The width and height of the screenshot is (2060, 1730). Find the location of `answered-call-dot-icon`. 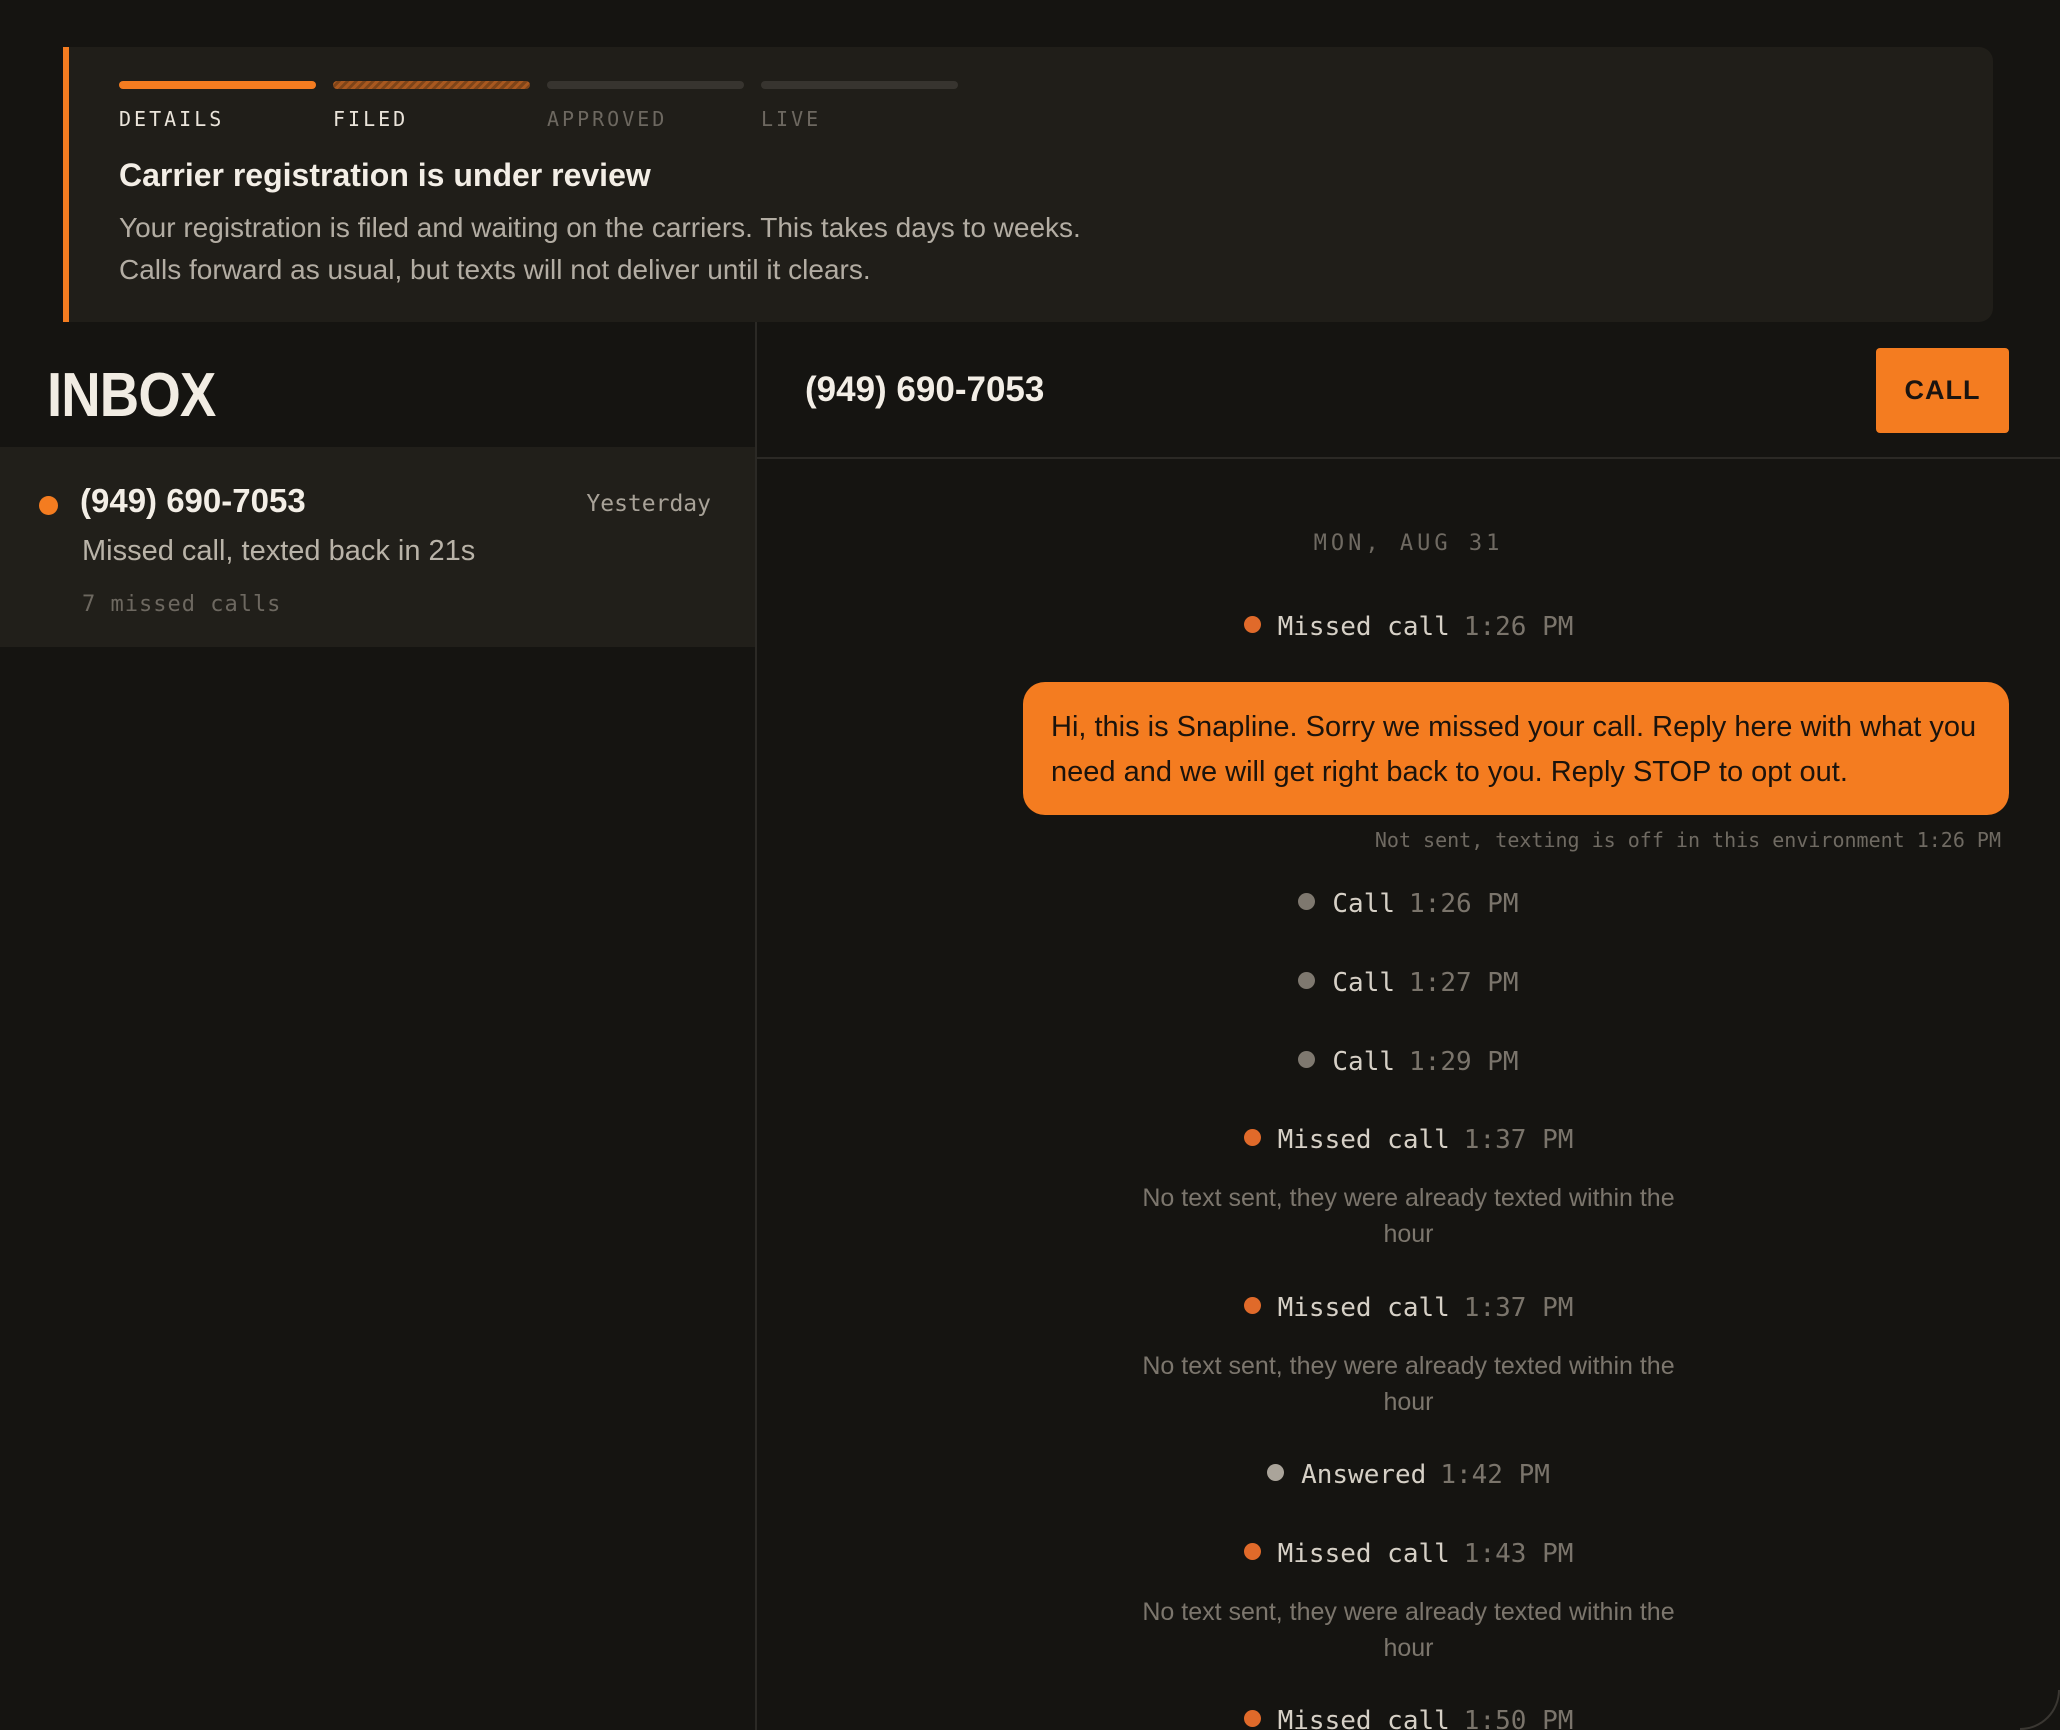

answered-call-dot-icon is located at coordinates (1276, 1472).